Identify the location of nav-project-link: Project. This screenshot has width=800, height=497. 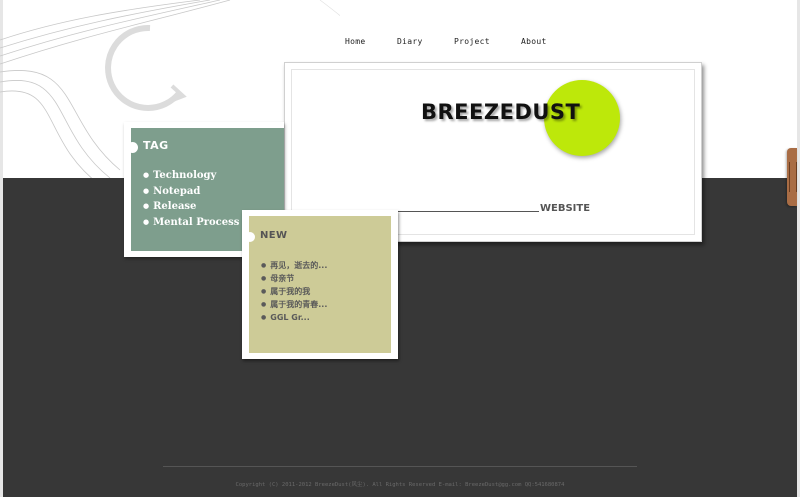
(472, 41).